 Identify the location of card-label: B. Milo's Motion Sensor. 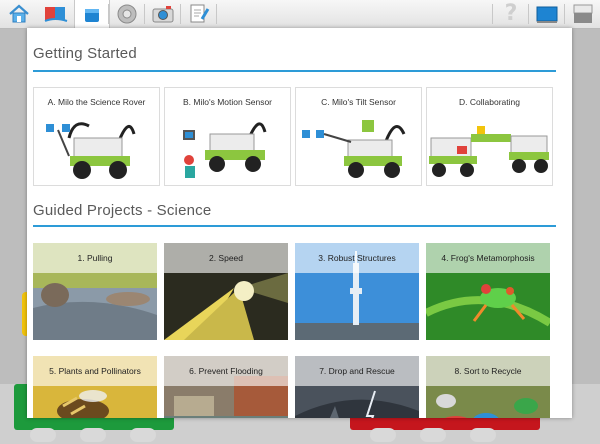
(227, 102).